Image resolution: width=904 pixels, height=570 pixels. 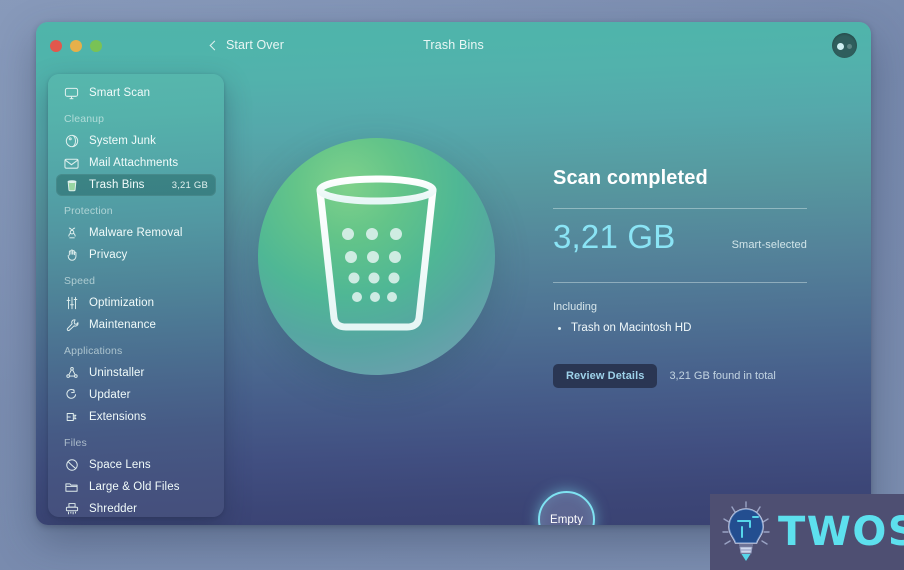 I want to click on sidebar-item-label: Uninstaller, so click(x=117, y=373).